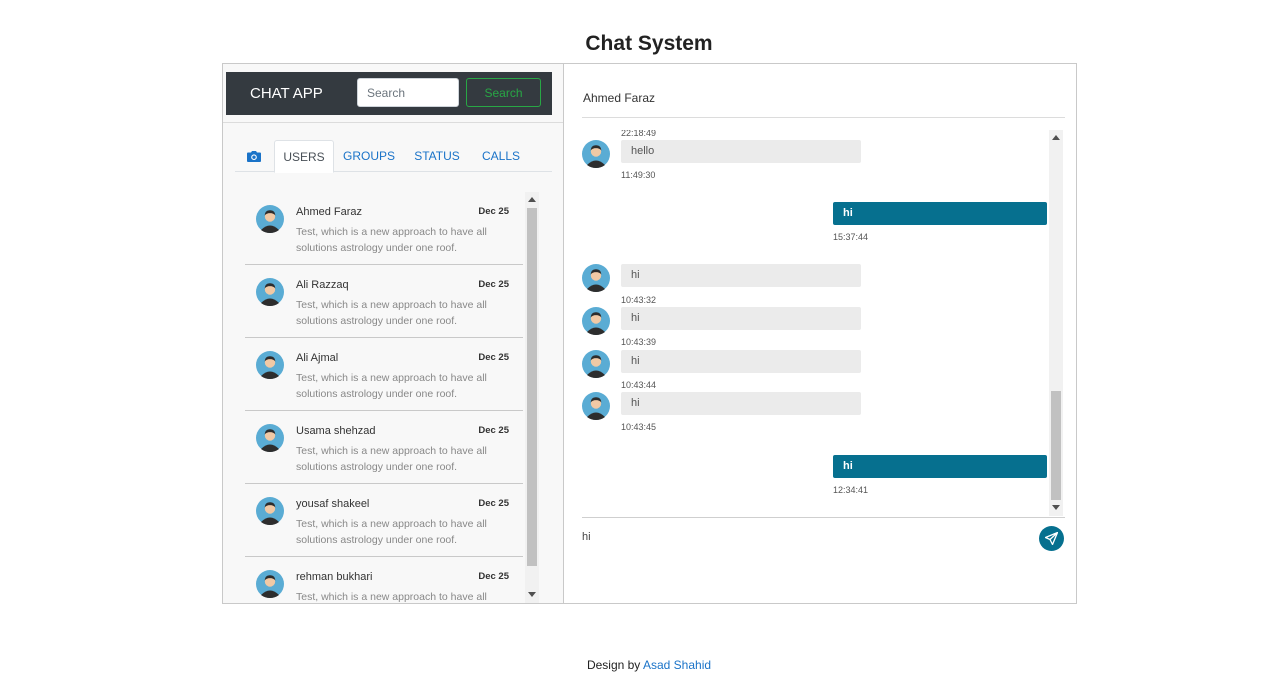 The width and height of the screenshot is (1277, 690). Describe the element at coordinates (304, 156) in the screenshot. I see `tab-users: USERS` at that location.